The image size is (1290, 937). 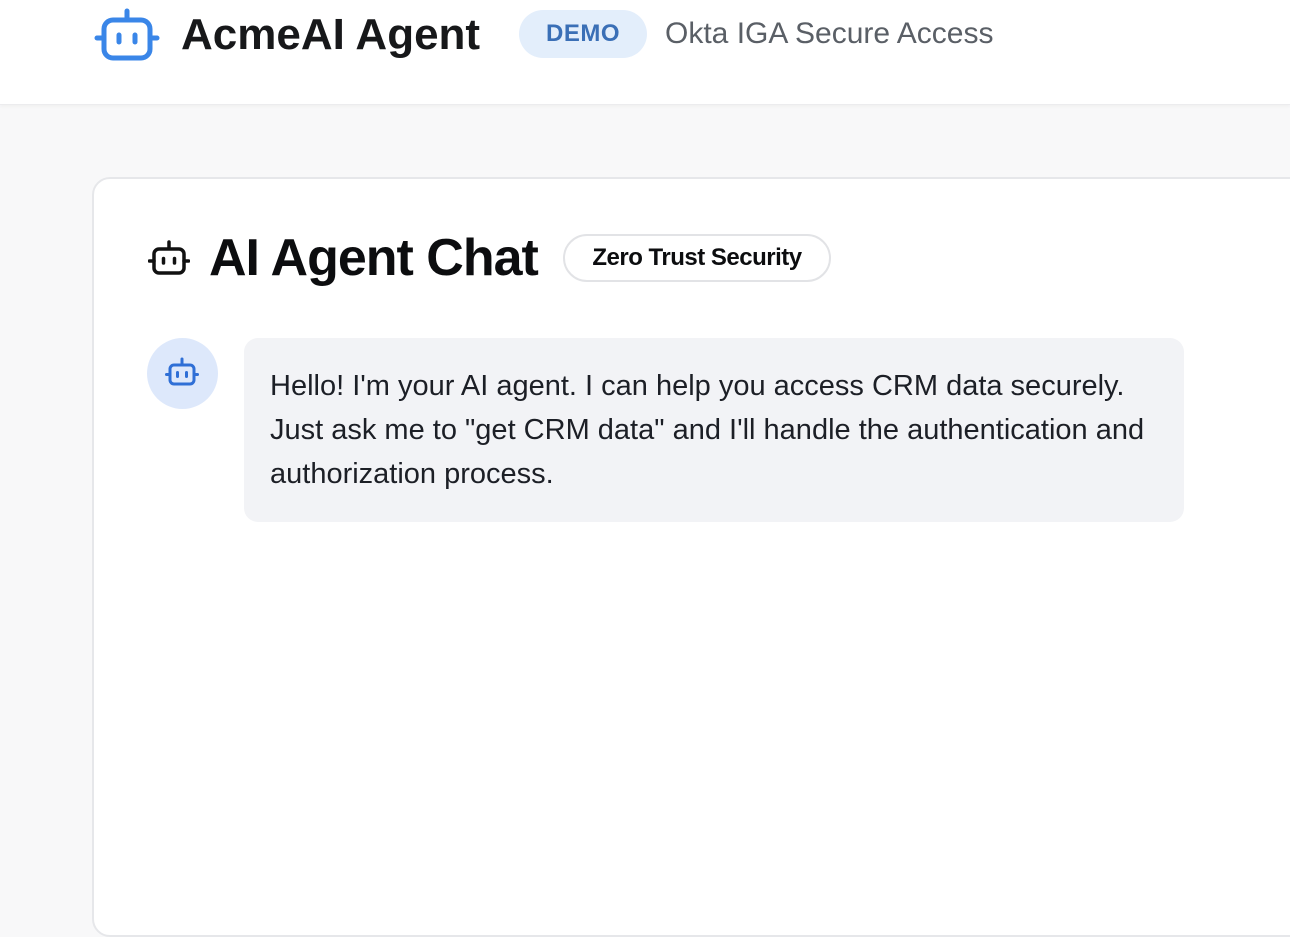 What do you see at coordinates (374, 258) in the screenshot?
I see `page-title: AI Agent Chat` at bounding box center [374, 258].